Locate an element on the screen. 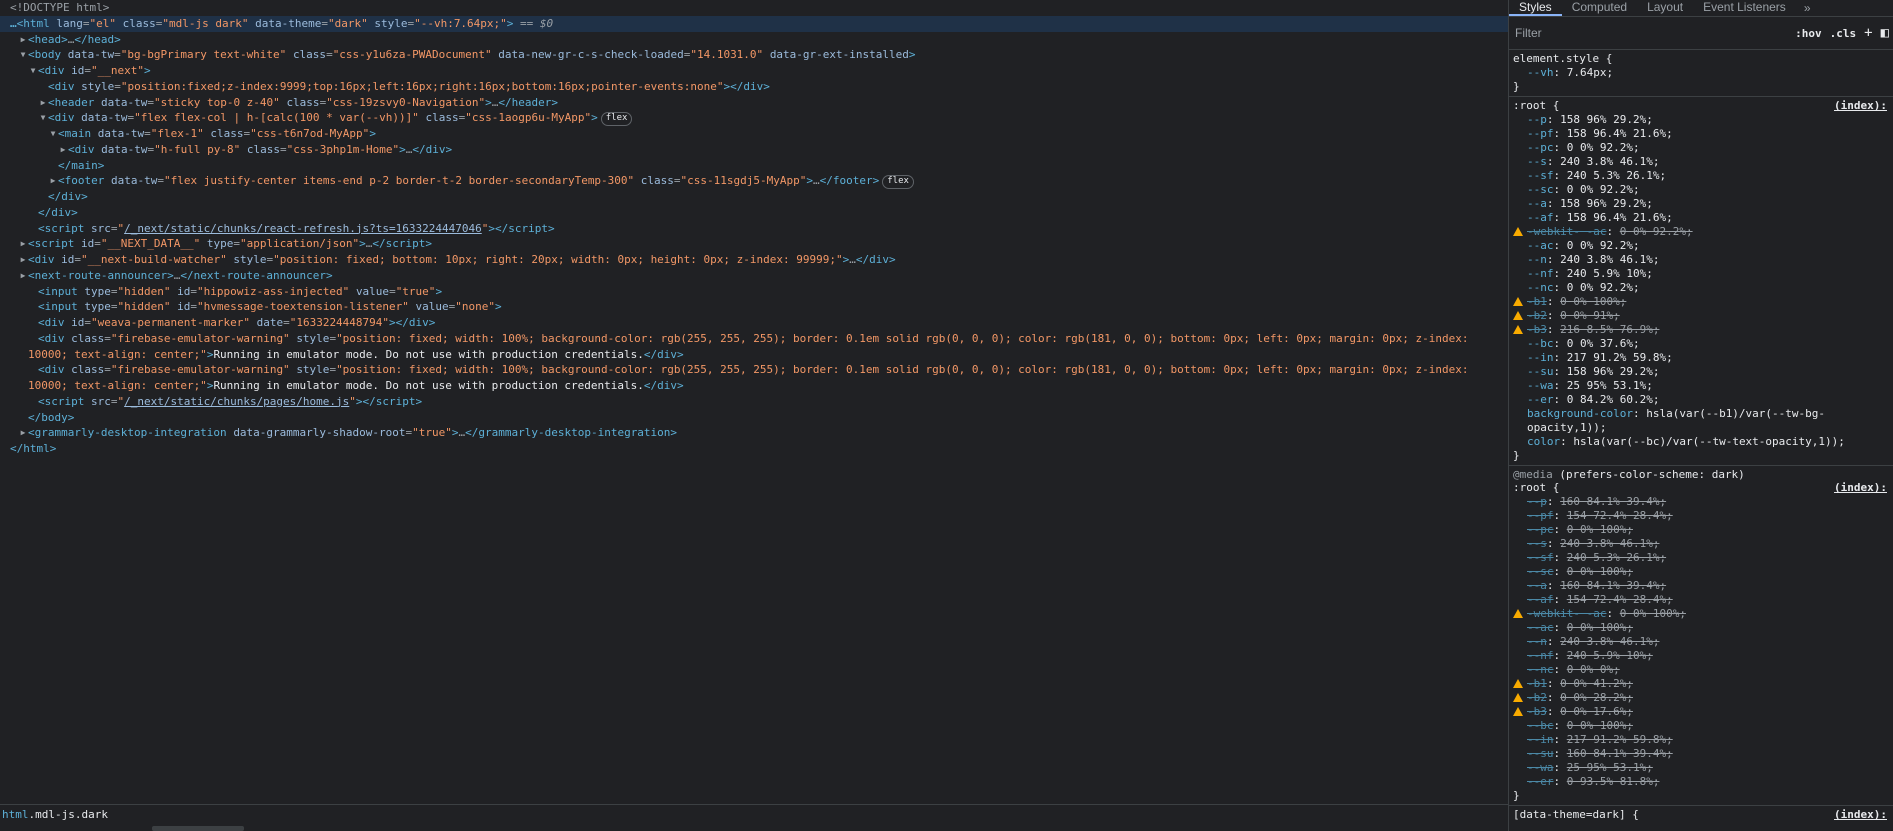 The width and height of the screenshot is (1893, 831). css-declaration: -b1: 0 0% 41.2%; is located at coordinates (1700, 684).